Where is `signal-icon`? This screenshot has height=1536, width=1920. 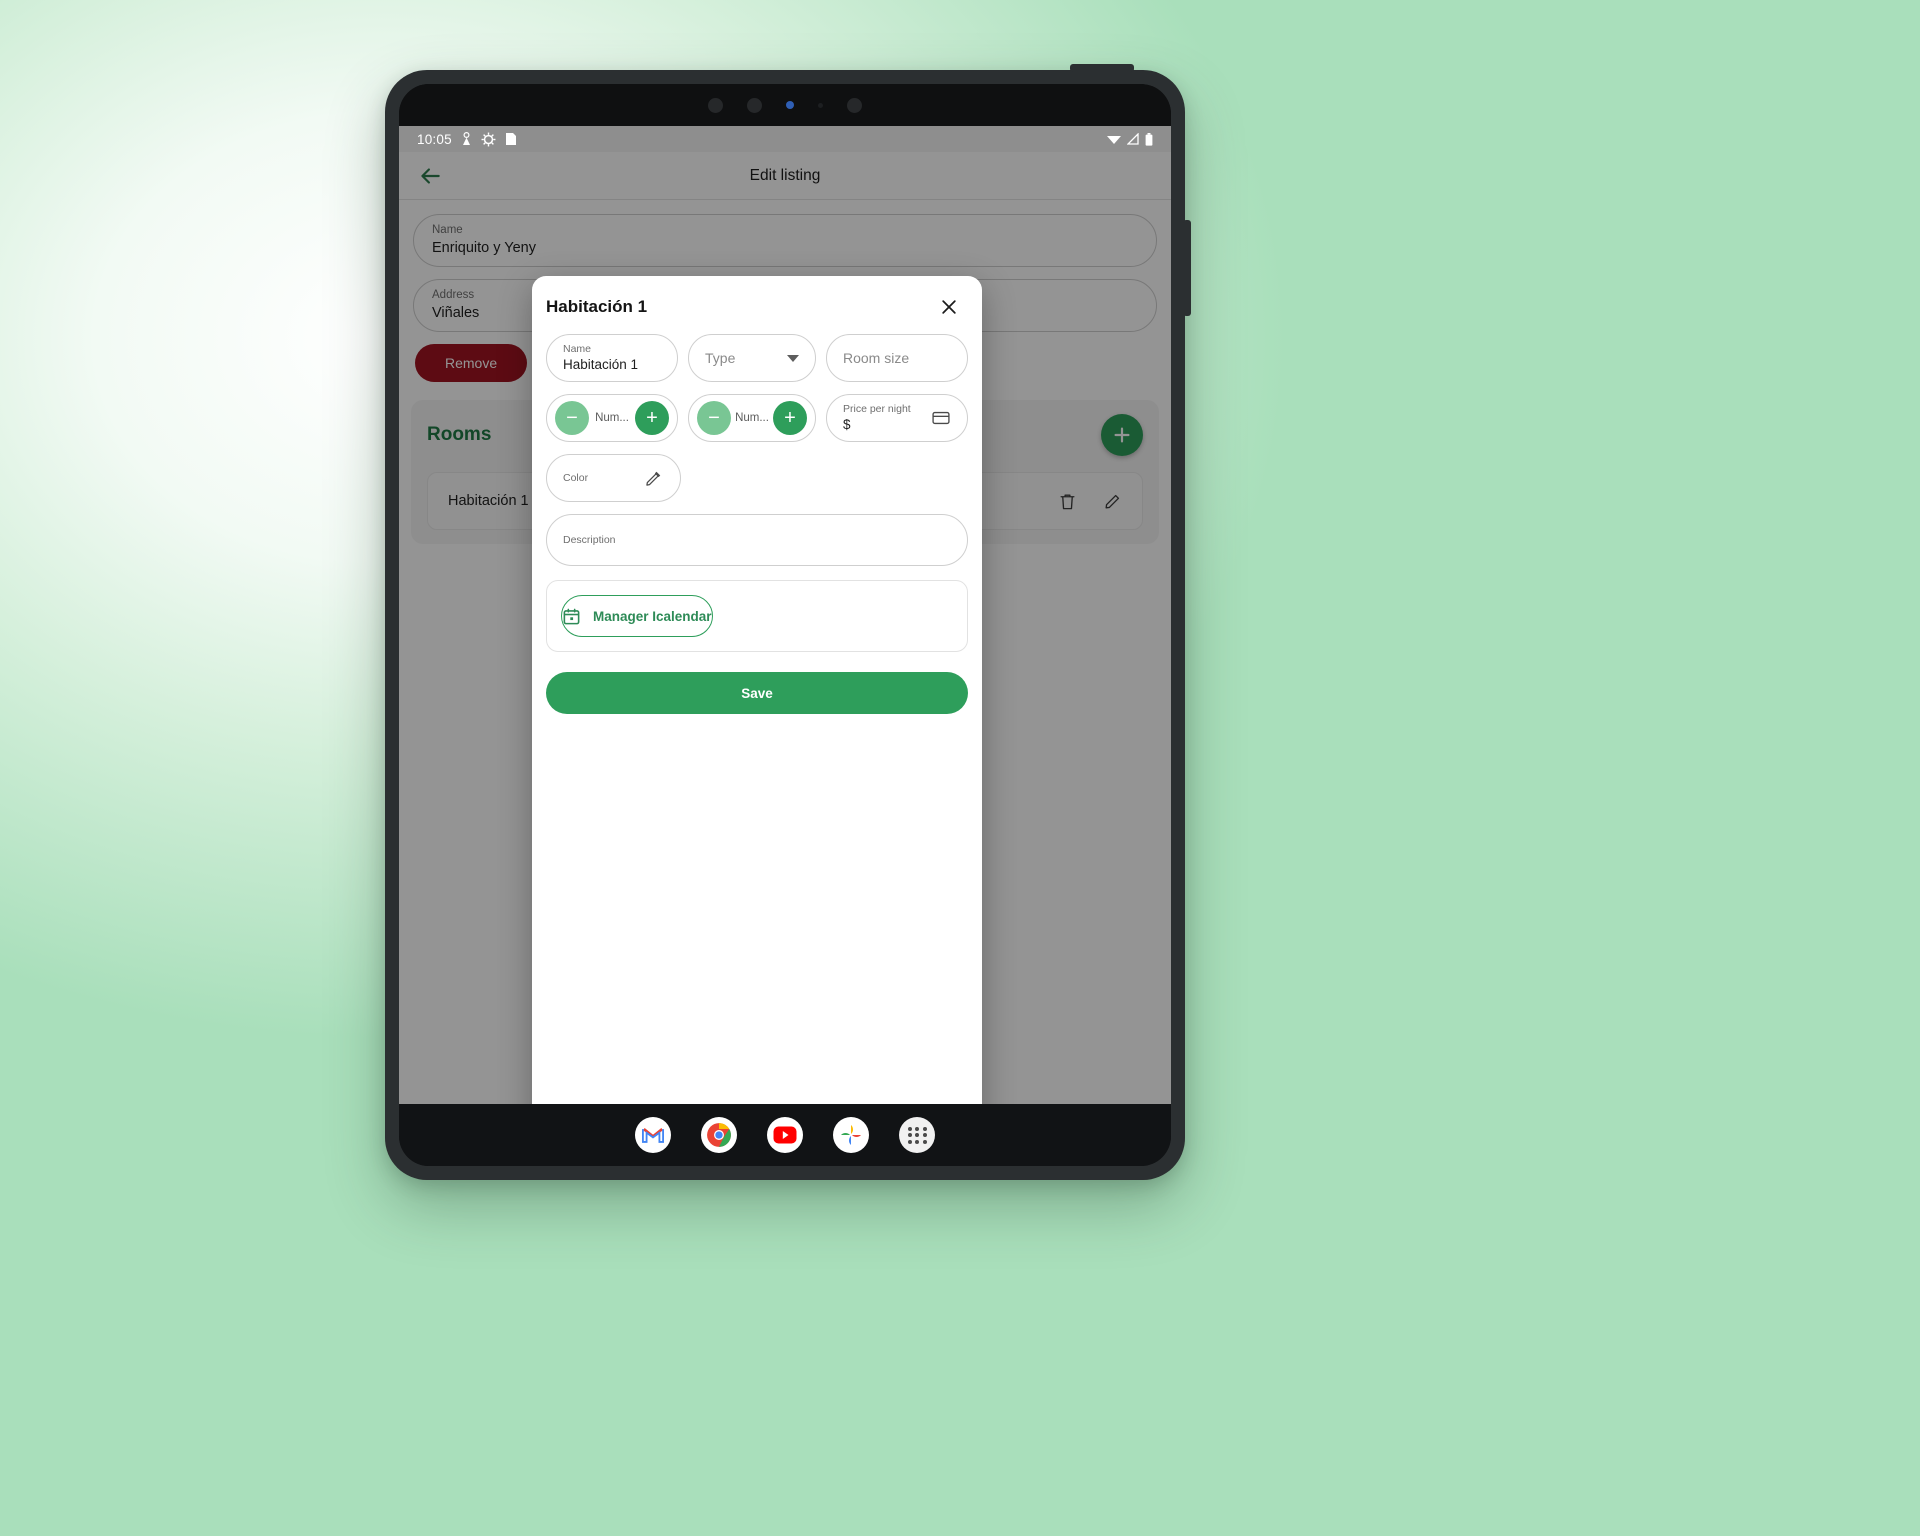 signal-icon is located at coordinates (1133, 139).